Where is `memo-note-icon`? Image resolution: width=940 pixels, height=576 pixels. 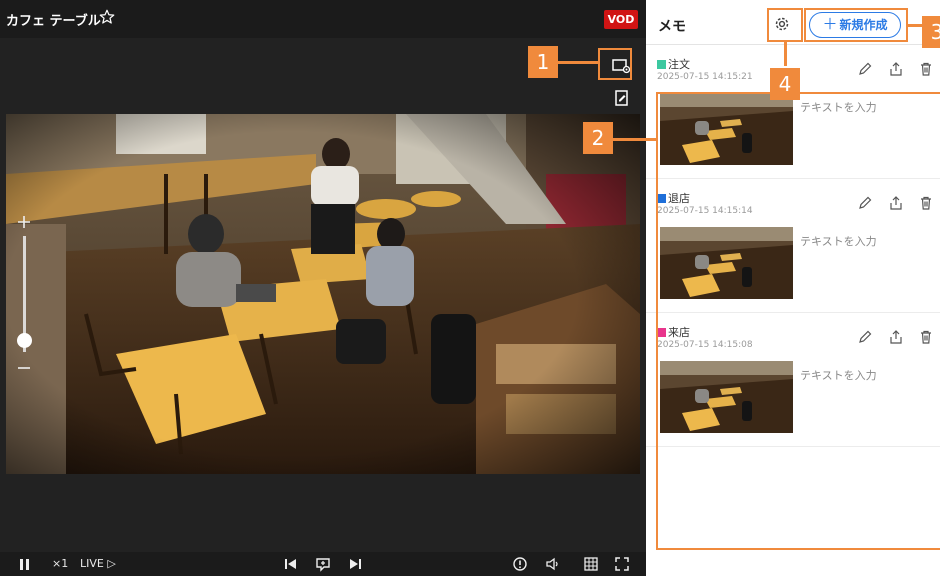 memo-note-icon is located at coordinates (622, 98).